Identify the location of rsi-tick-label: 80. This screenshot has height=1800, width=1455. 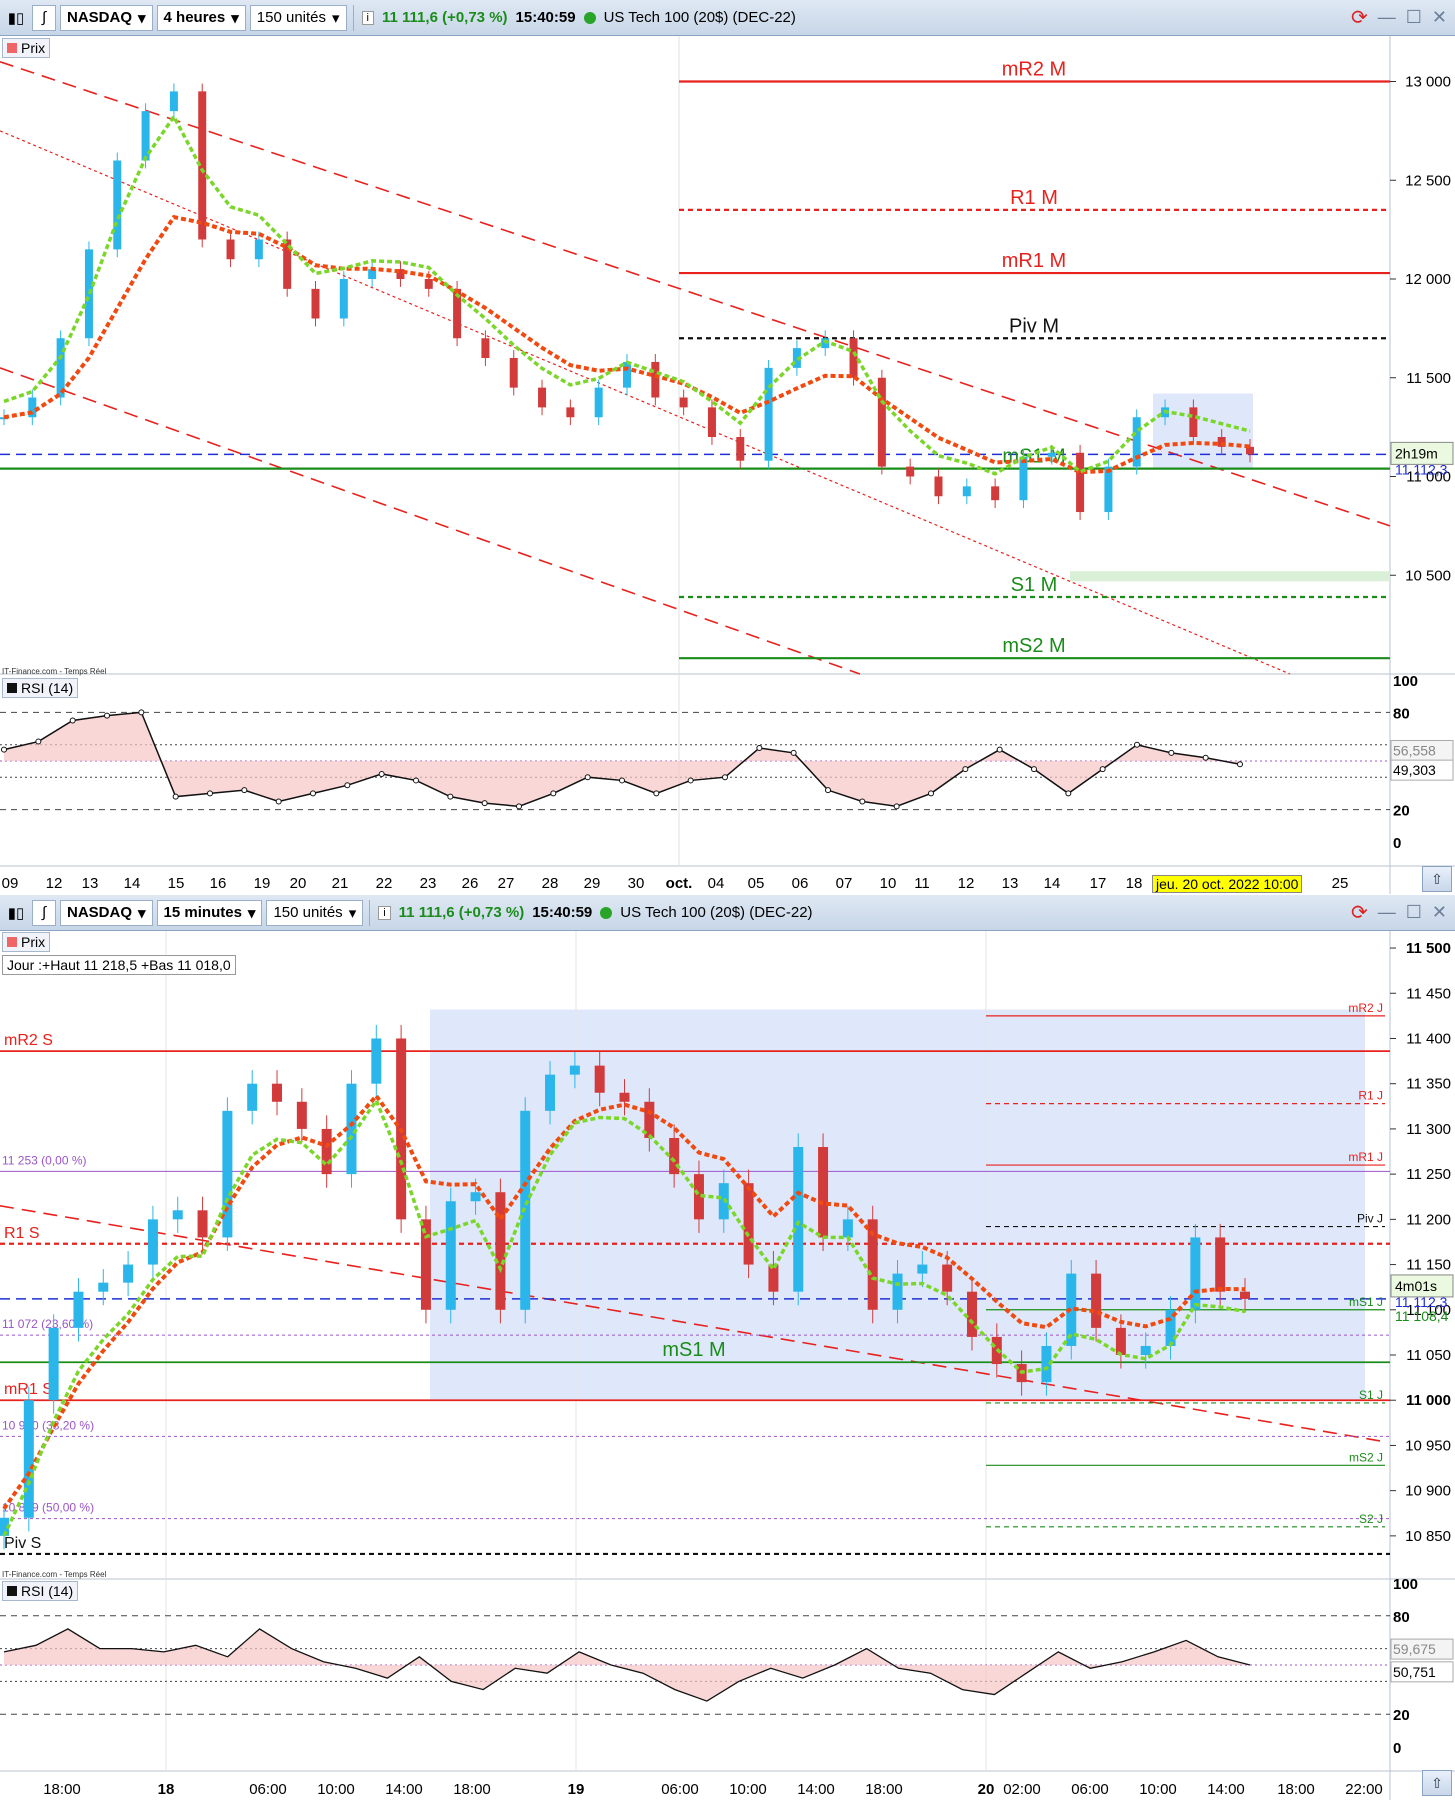
(1401, 1617).